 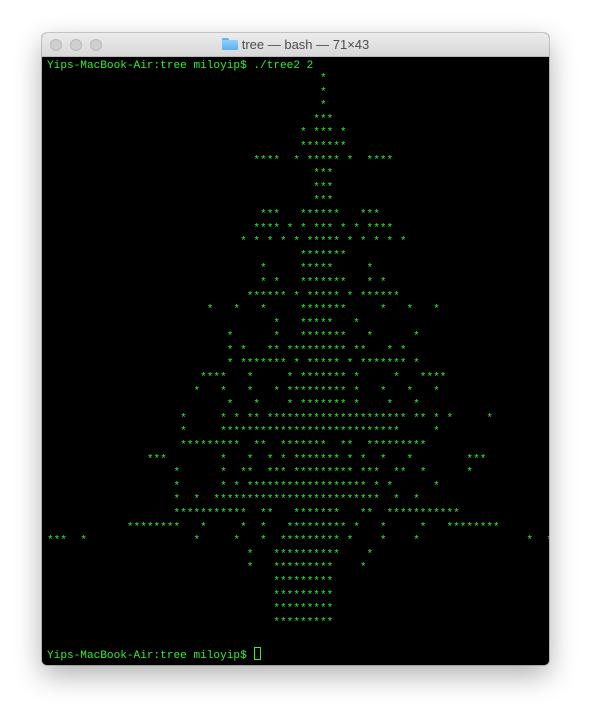 What do you see at coordinates (180, 66) in the screenshot?
I see `command-line: Yips-MacBook-Air:tree miloyip$ ./tree2 2` at bounding box center [180, 66].